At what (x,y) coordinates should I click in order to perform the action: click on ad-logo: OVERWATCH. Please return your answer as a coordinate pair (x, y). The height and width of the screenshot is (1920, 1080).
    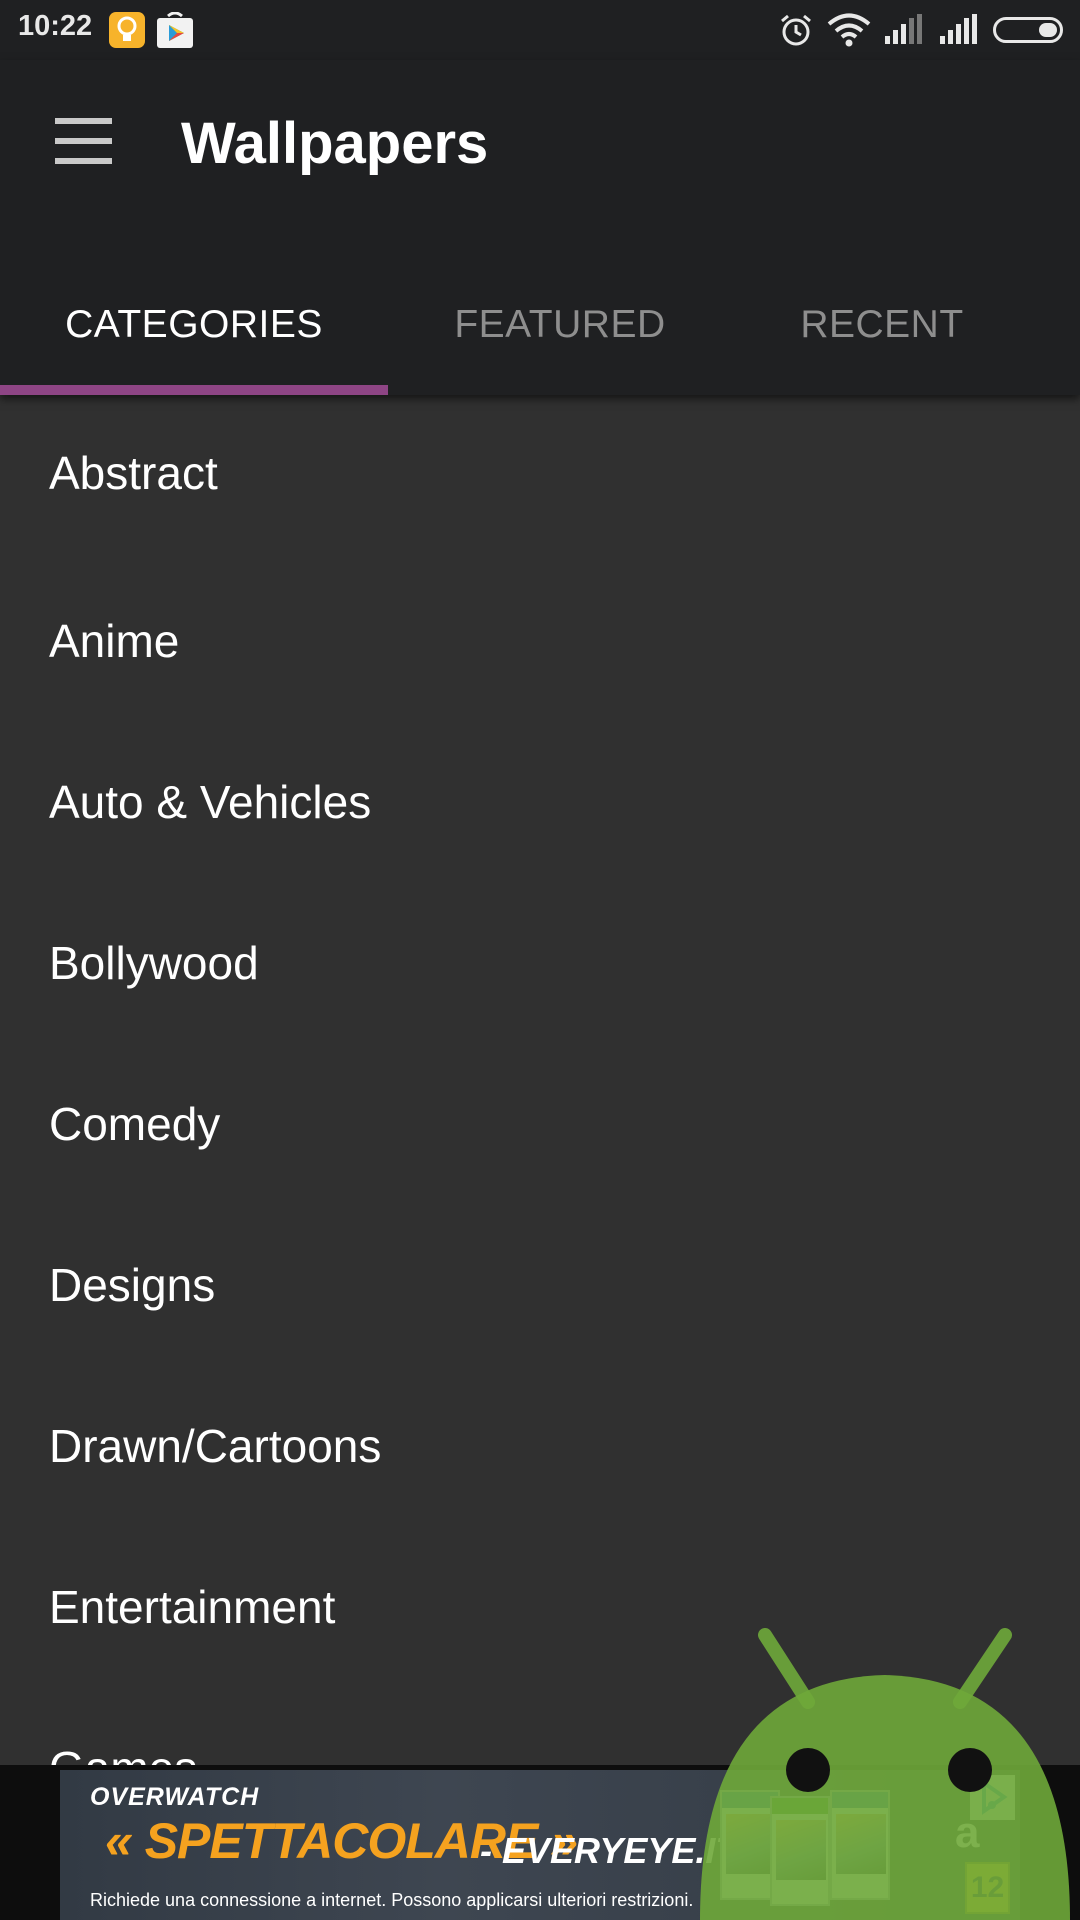
    Looking at the image, I should click on (175, 1797).